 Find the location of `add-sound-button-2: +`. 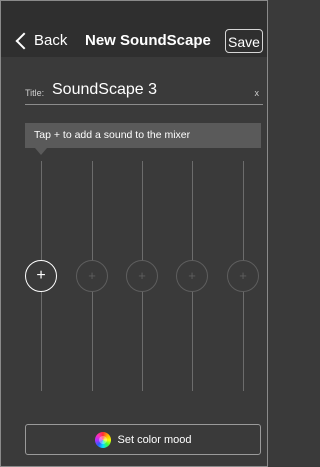

add-sound-button-2: + is located at coordinates (92, 276).